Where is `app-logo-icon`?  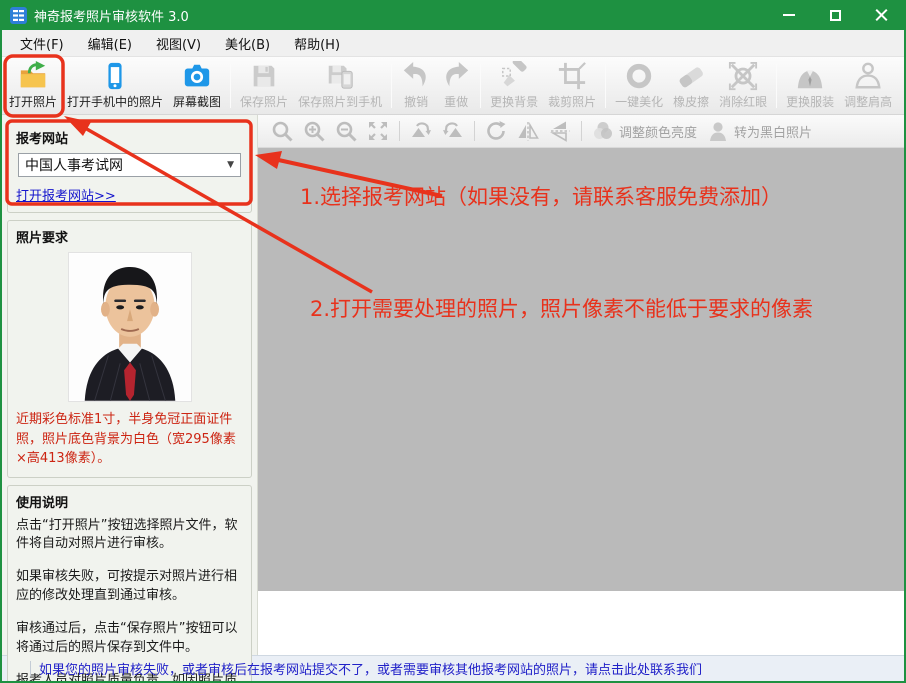
app-logo-icon is located at coordinates (18, 15).